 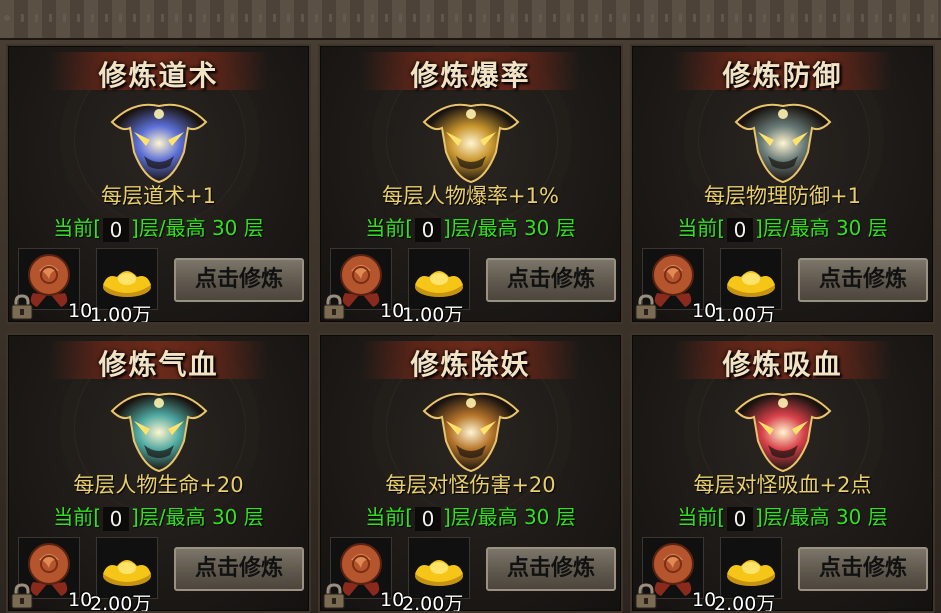 I want to click on effect-description: 每层对怪吸血+2点, so click(x=782, y=485).